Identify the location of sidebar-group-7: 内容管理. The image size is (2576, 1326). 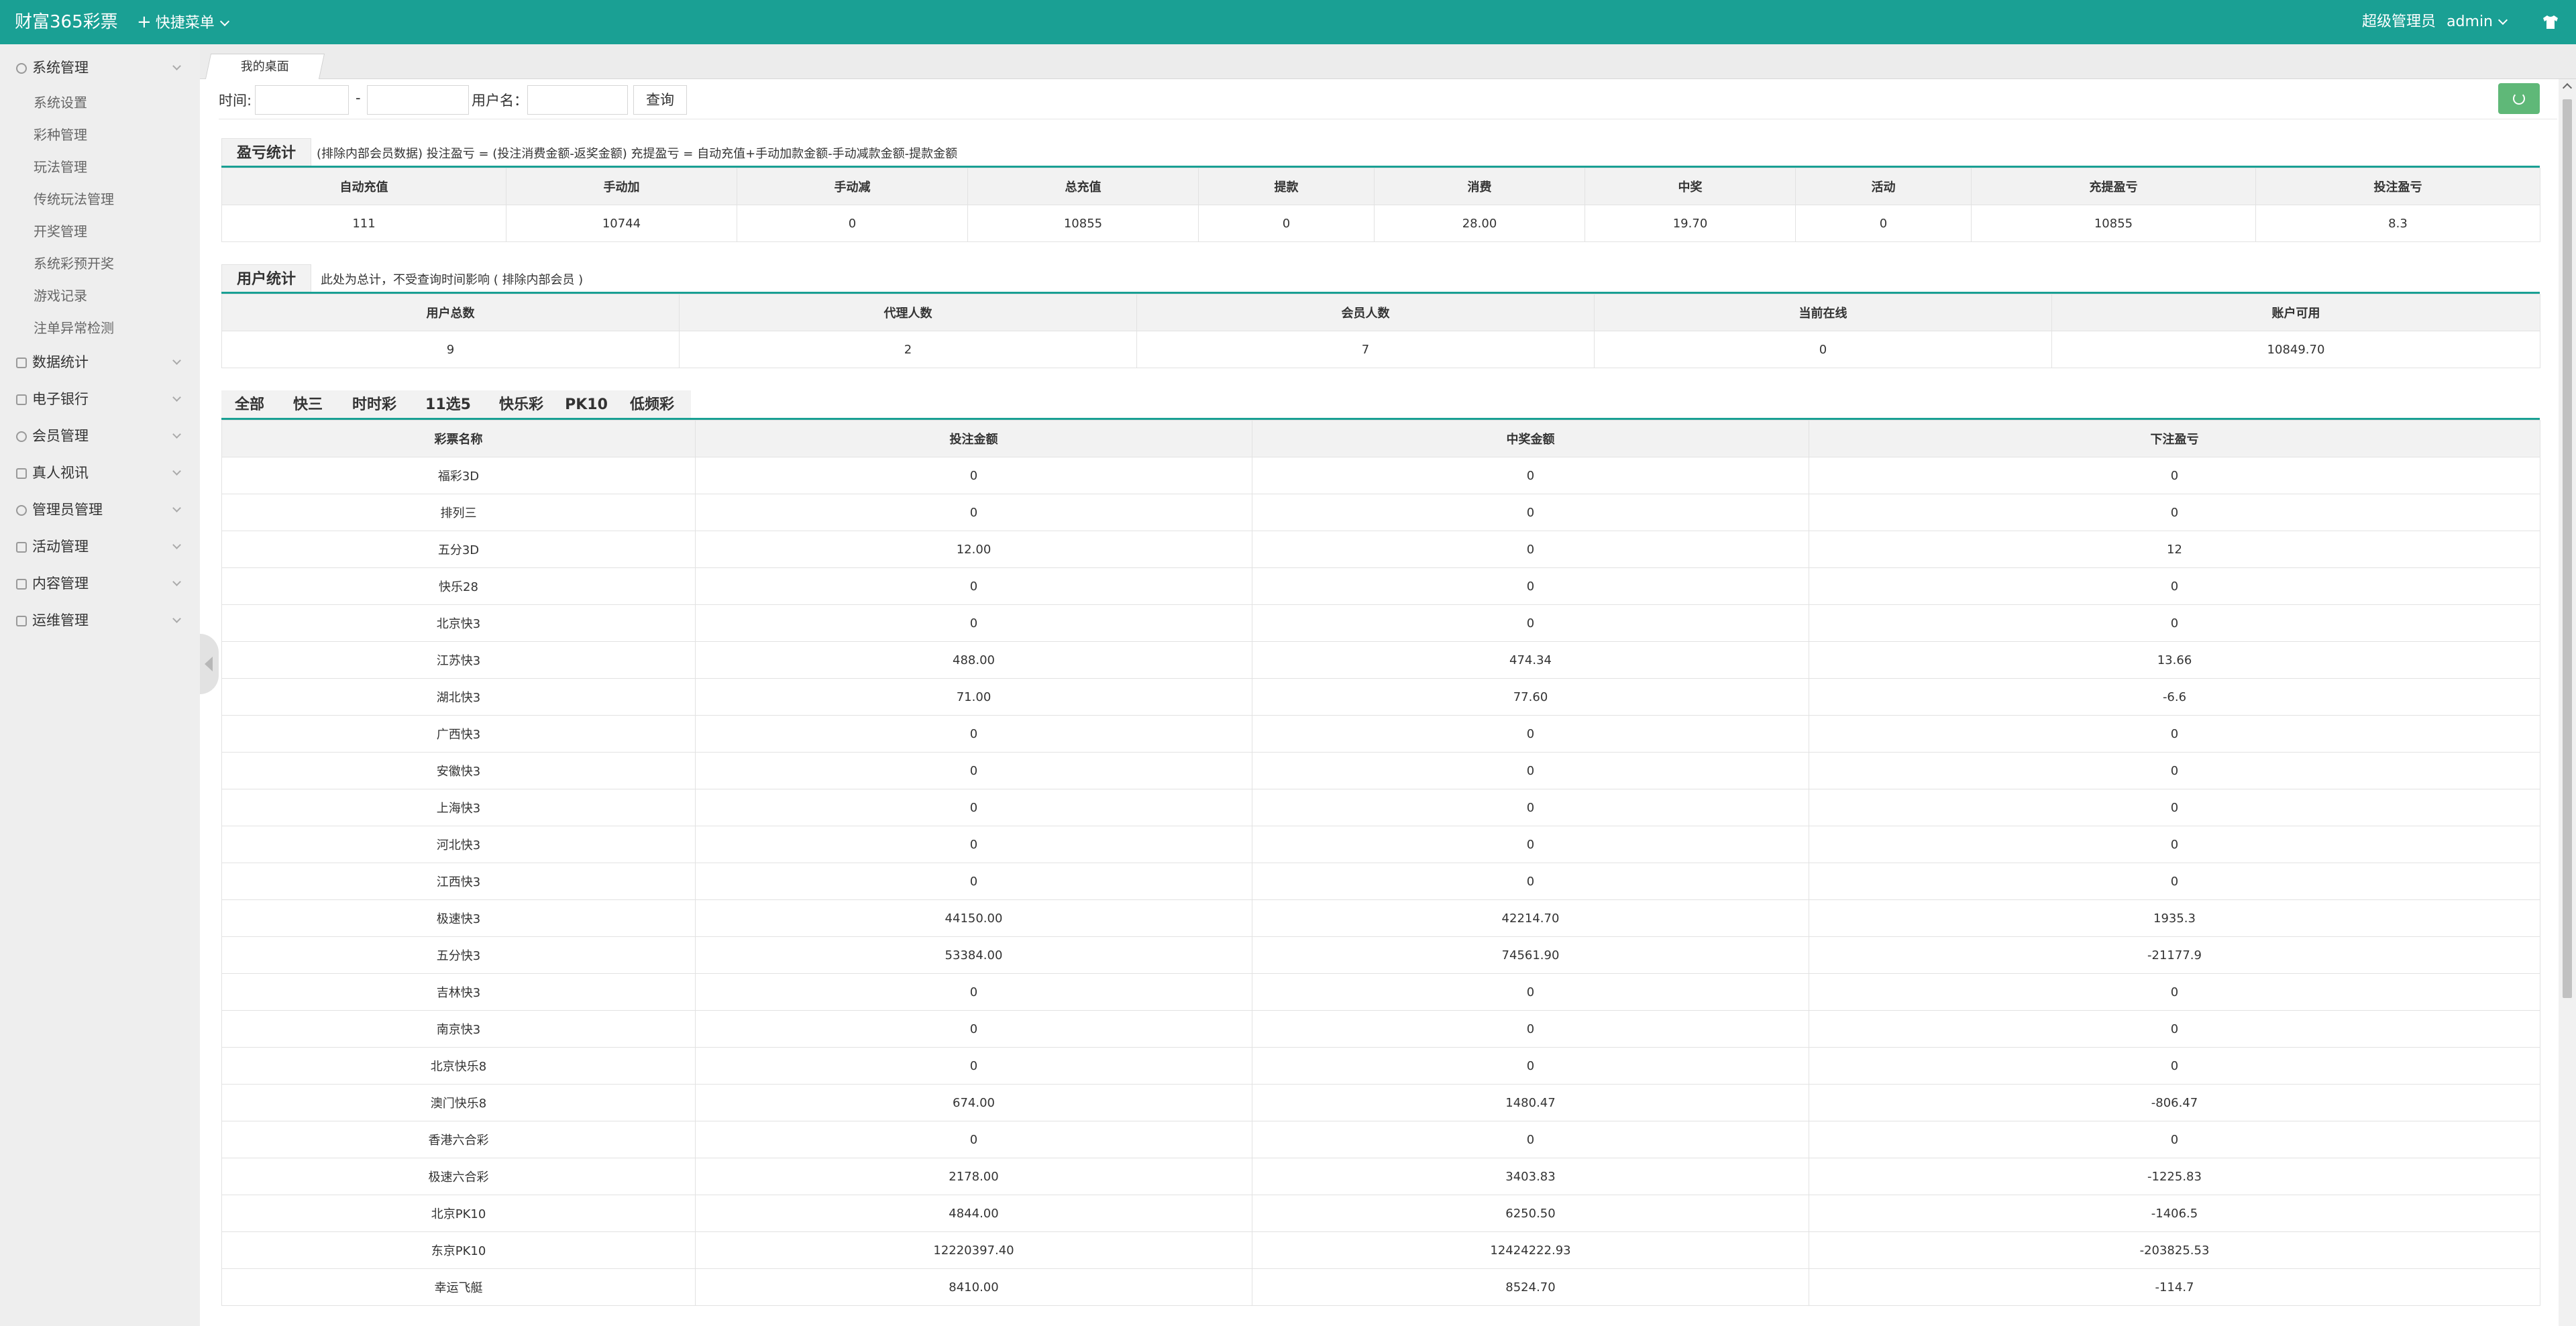
(100, 583).